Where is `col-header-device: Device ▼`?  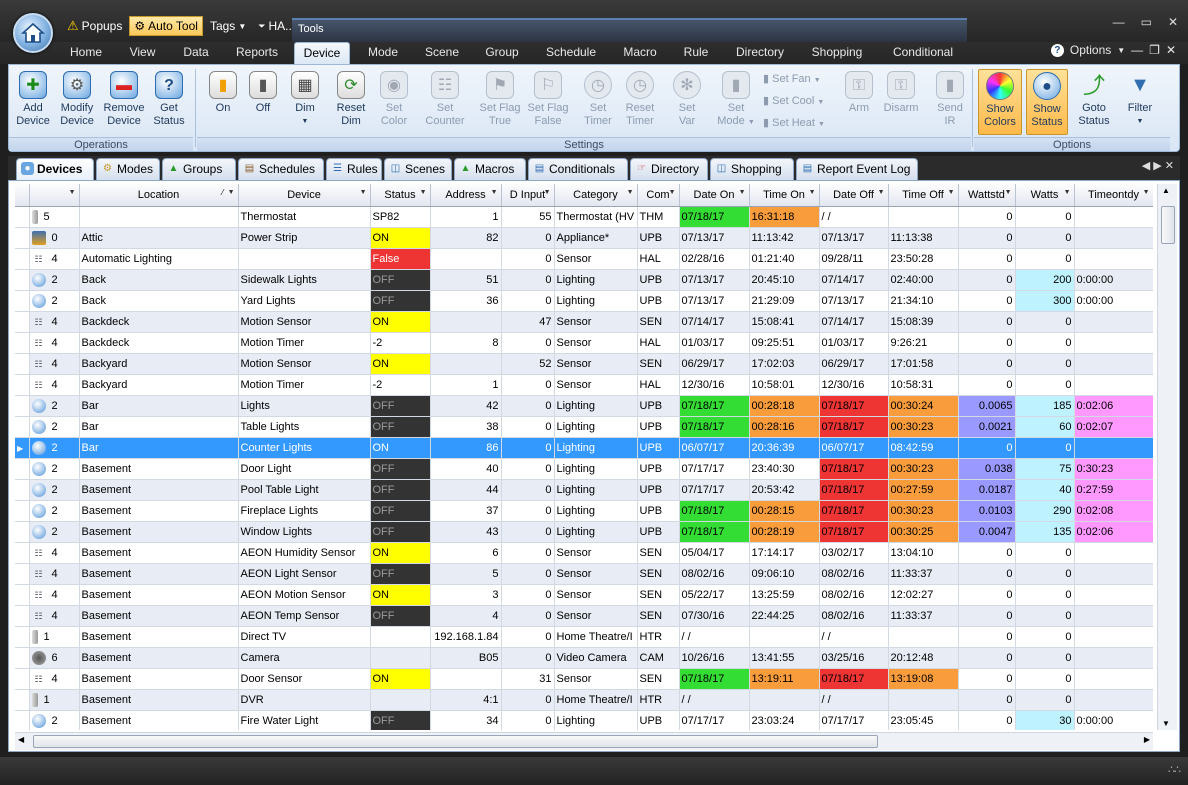
col-header-device: Device ▼ is located at coordinates (304, 195).